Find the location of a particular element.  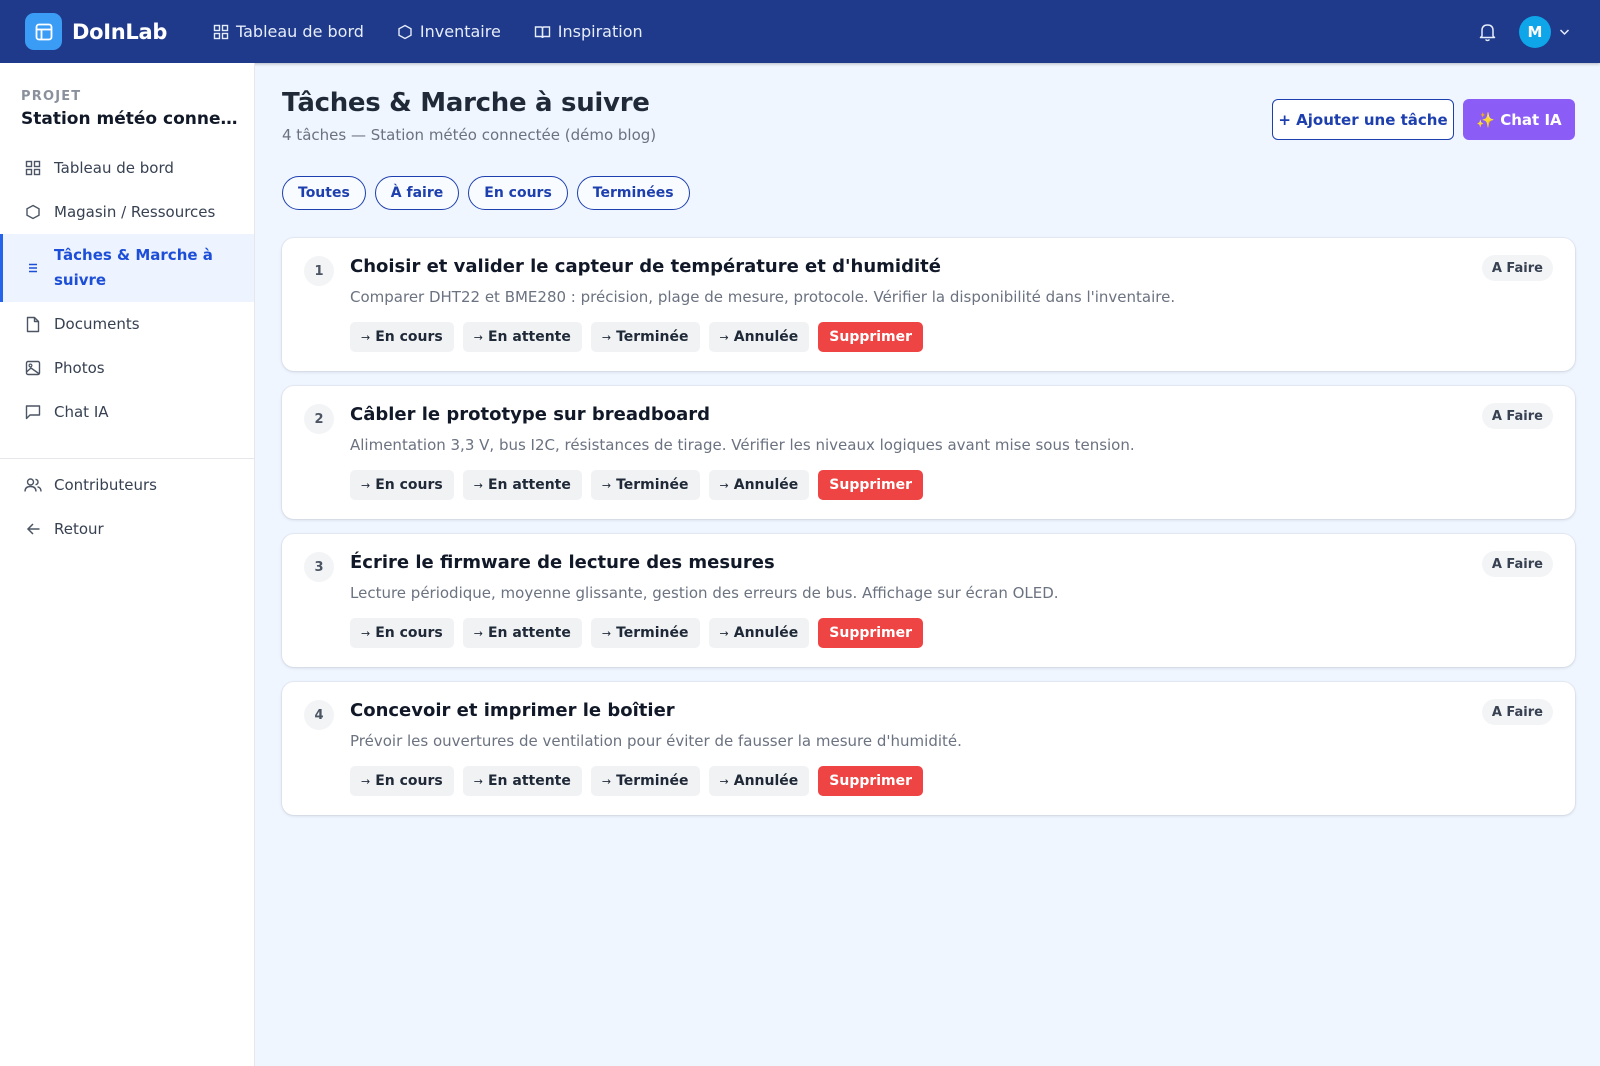

filter-chips: Toutes À faire En cours Terminées is located at coordinates (490, 193).